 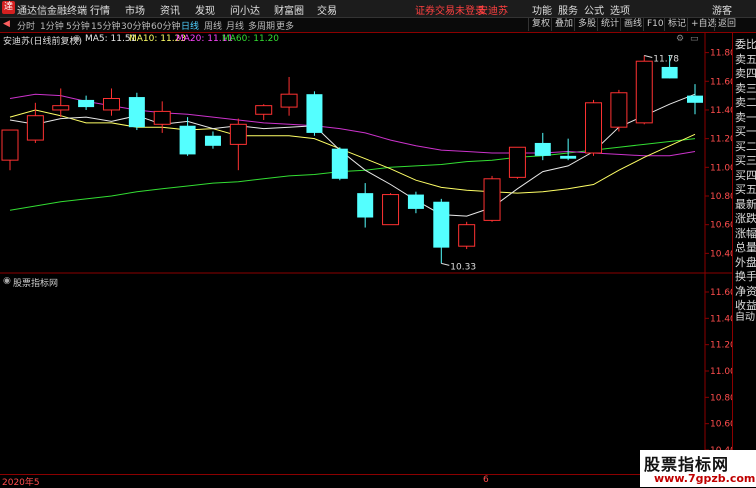 What do you see at coordinates (594, 9) in the screenshot?
I see `menu-formula: 公式` at bounding box center [594, 9].